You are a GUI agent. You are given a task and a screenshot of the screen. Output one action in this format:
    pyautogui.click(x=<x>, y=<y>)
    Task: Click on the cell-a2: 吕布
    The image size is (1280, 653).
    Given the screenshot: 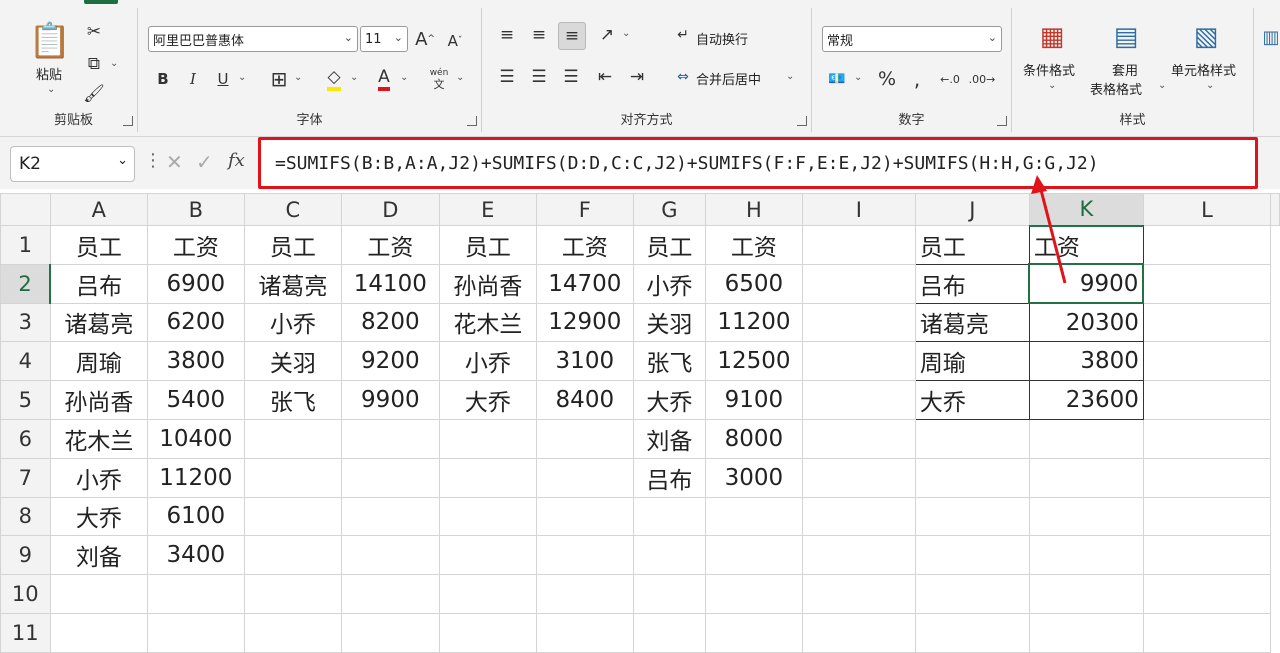 What is the action you would take?
    pyautogui.click(x=99, y=283)
    